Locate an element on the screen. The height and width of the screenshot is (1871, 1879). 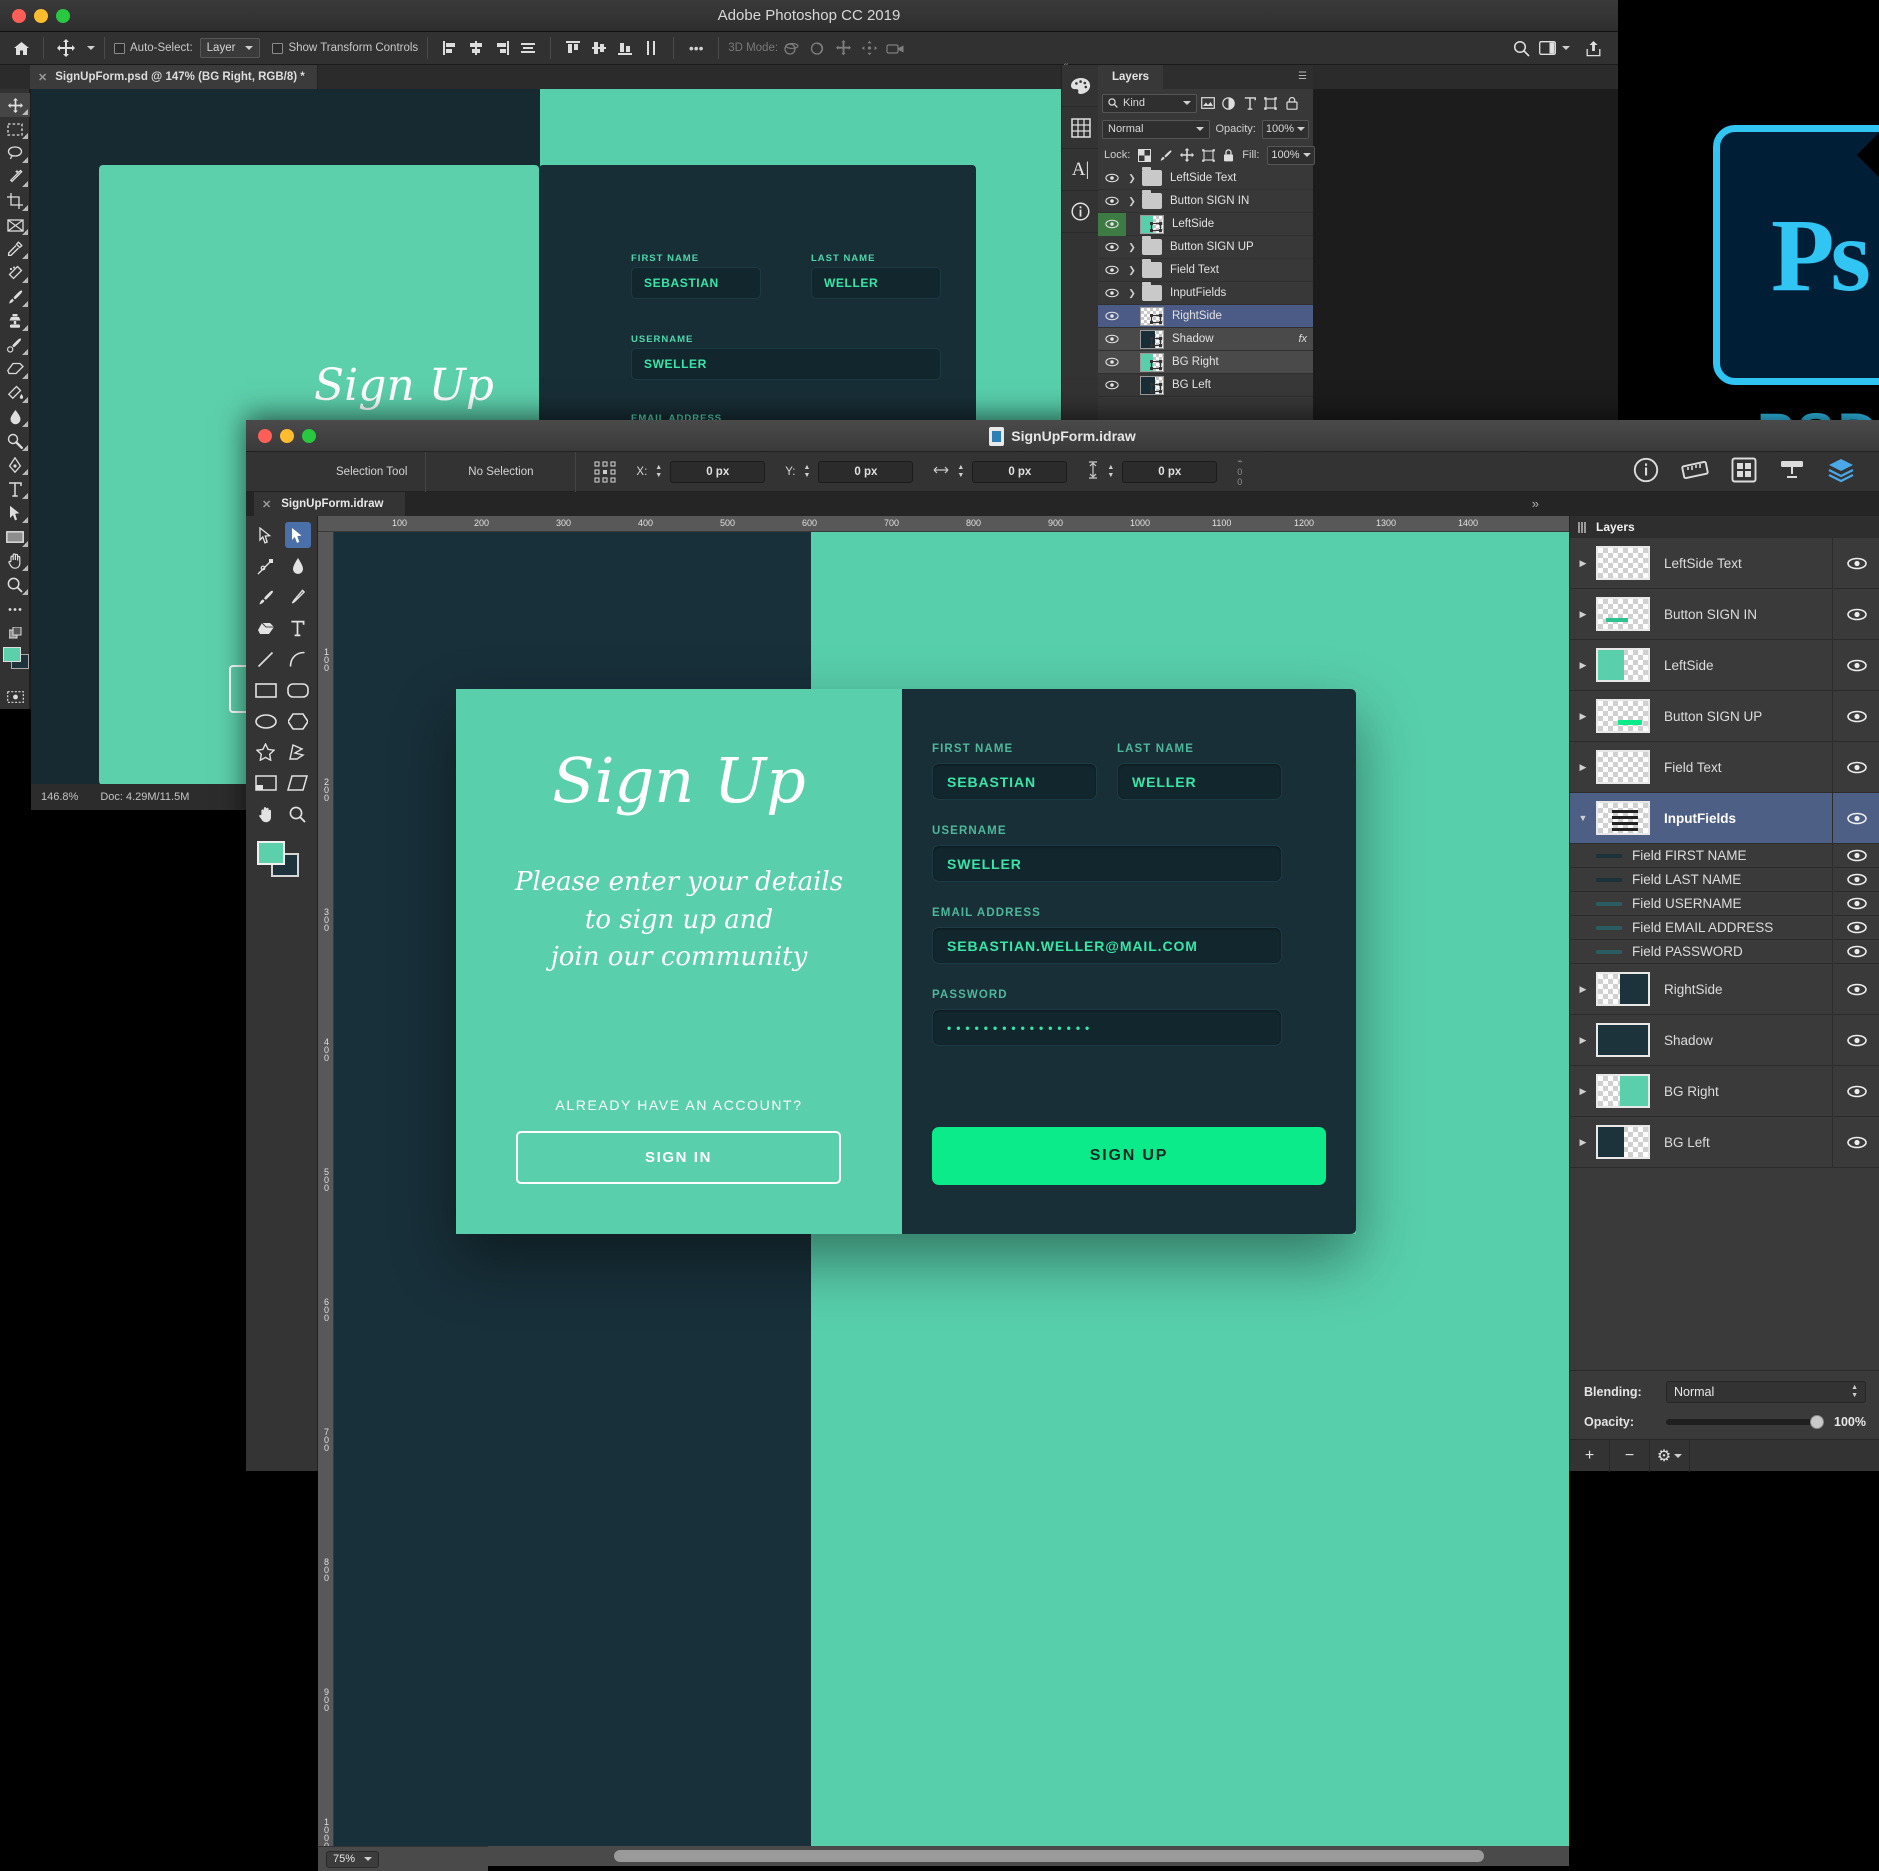
tool-edit-toolbar is located at coordinates (15, 609).